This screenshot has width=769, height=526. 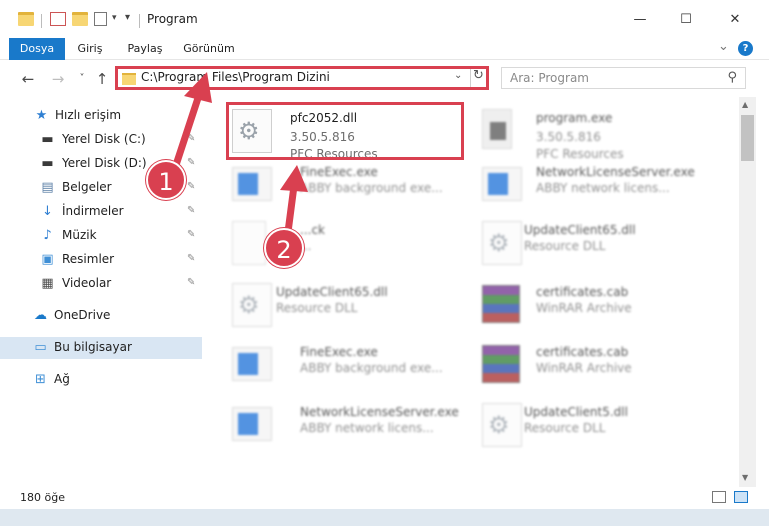 I want to click on tab-view: Görünüm, so click(x=209, y=49).